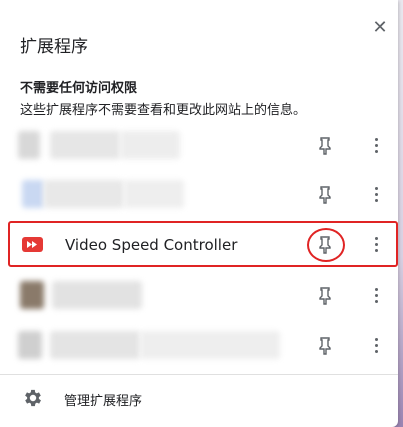 The image size is (403, 427). Describe the element at coordinates (163, 110) in the screenshot. I see `section-description: 这些扩展程序不需要查看和更改此网站上的信息。` at that location.